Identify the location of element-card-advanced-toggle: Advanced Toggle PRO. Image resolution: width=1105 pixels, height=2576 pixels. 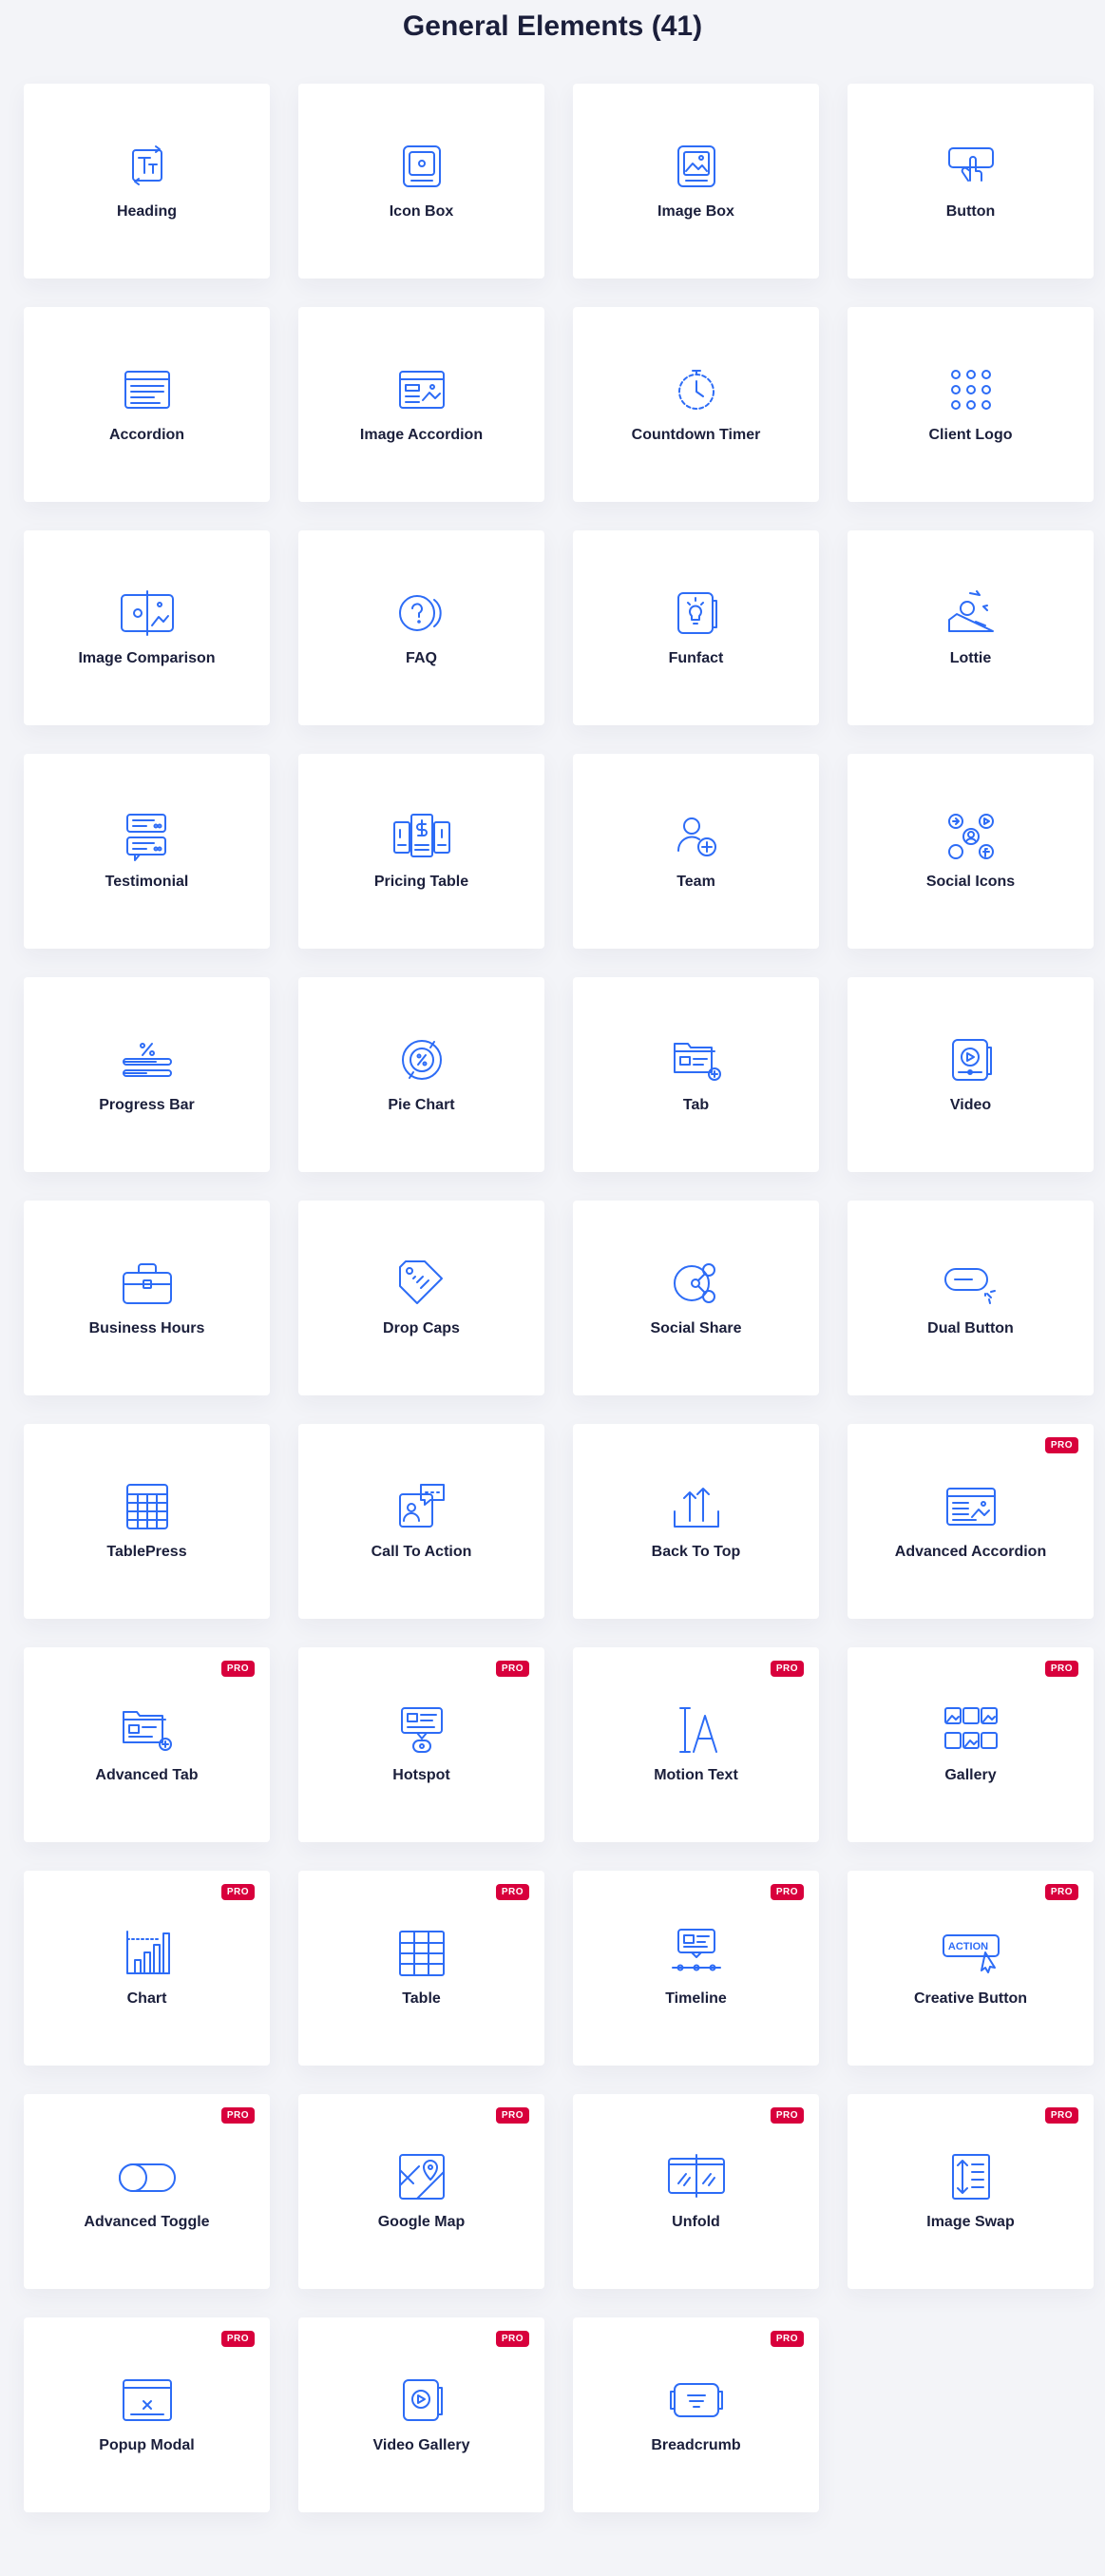
(147, 2191).